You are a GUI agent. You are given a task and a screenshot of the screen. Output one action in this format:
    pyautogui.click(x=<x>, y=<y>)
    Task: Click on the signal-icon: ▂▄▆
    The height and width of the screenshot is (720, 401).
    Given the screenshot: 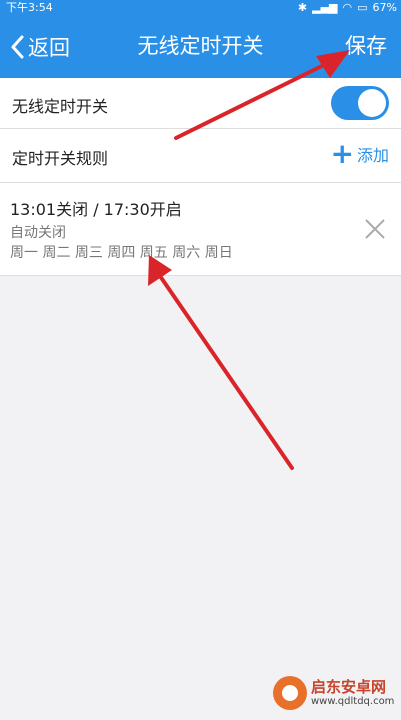 What is the action you would take?
    pyautogui.click(x=325, y=7)
    